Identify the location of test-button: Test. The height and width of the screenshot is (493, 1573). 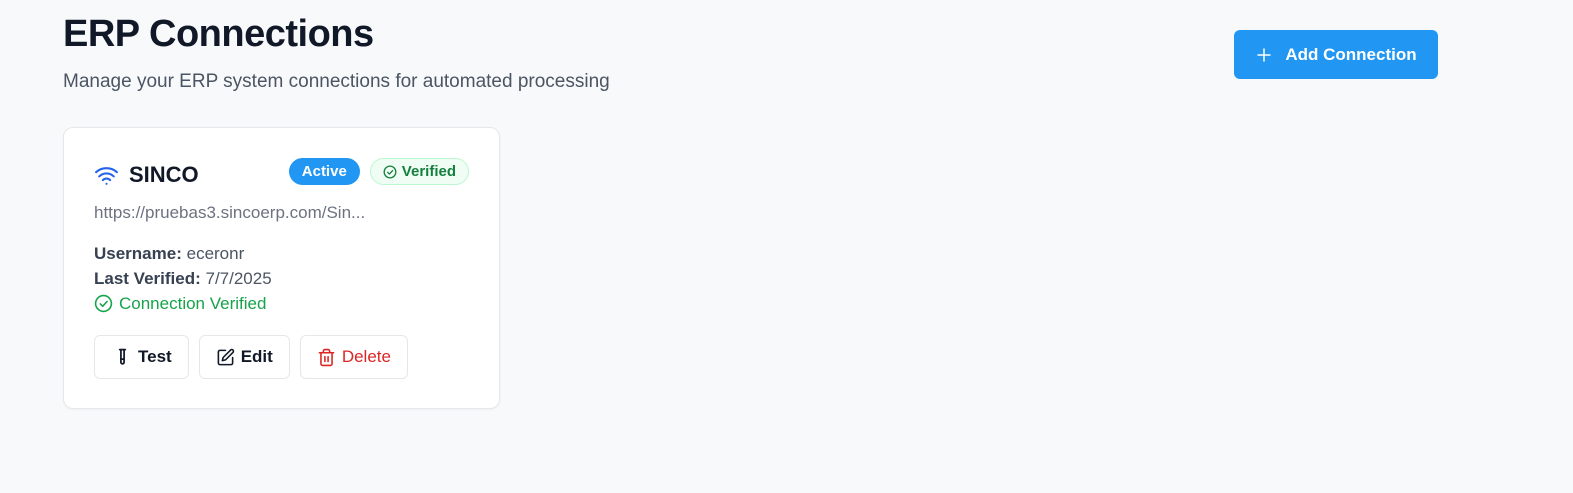
(141, 357).